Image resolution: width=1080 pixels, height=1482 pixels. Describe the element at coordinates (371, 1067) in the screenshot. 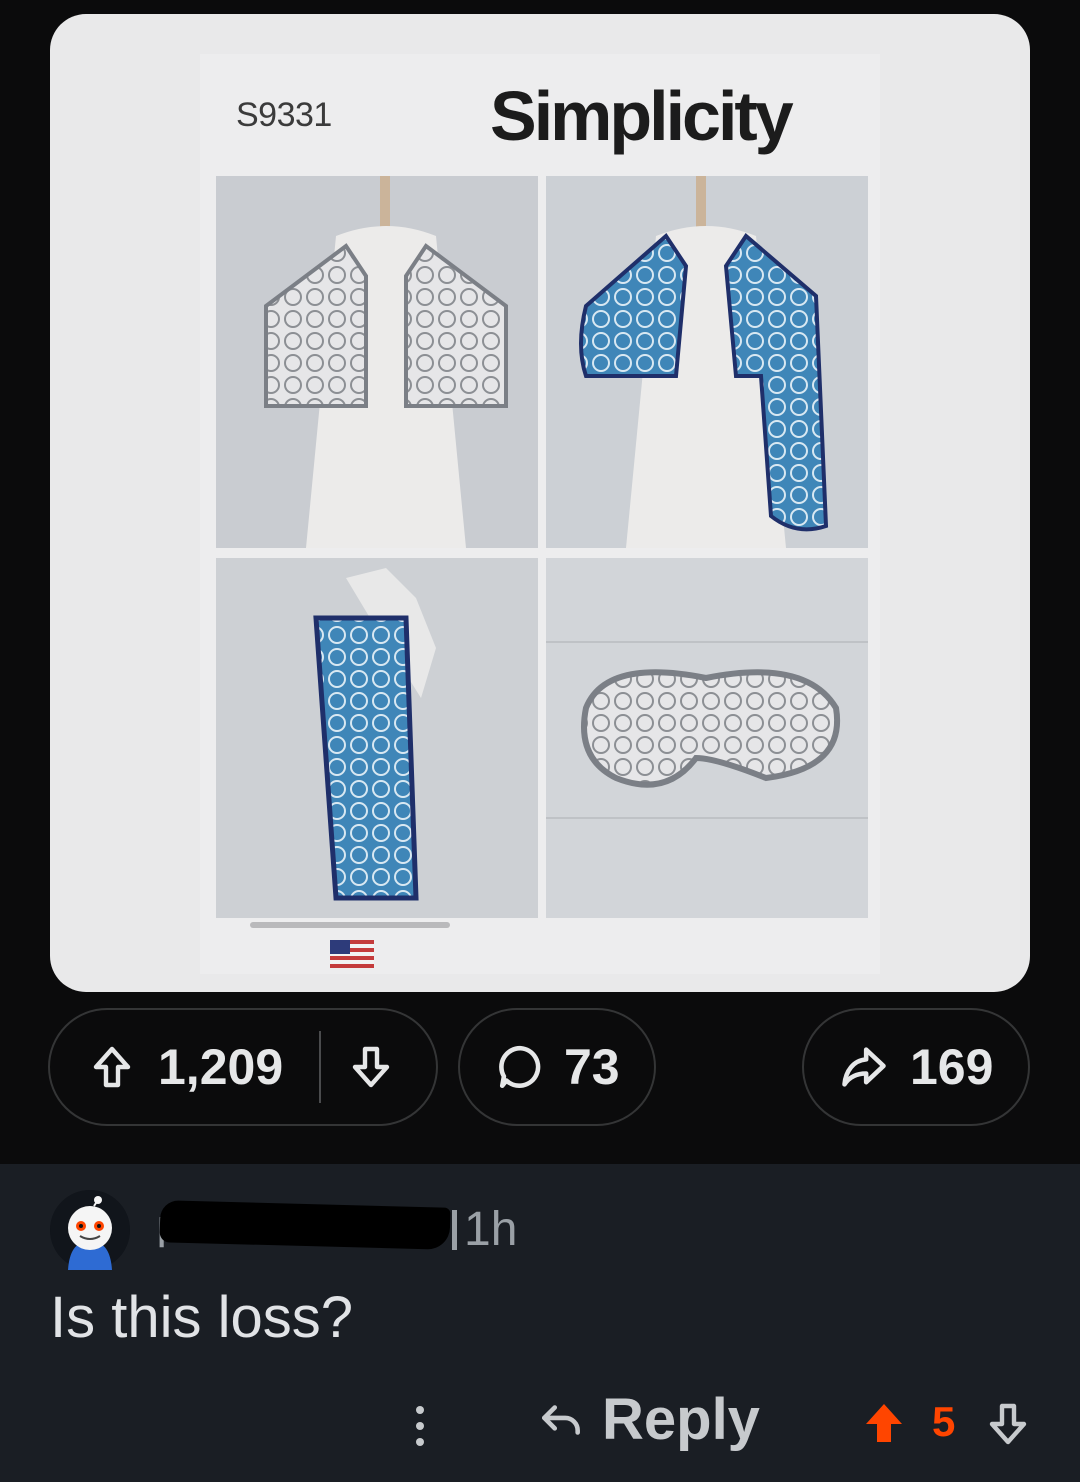

I see `downvote-icon` at that location.